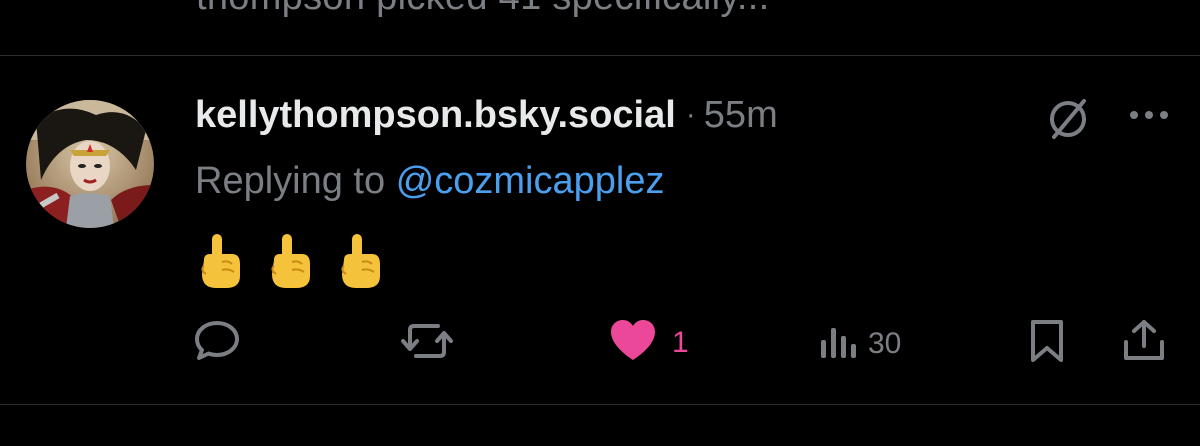  I want to click on post-content, so click(290, 263).